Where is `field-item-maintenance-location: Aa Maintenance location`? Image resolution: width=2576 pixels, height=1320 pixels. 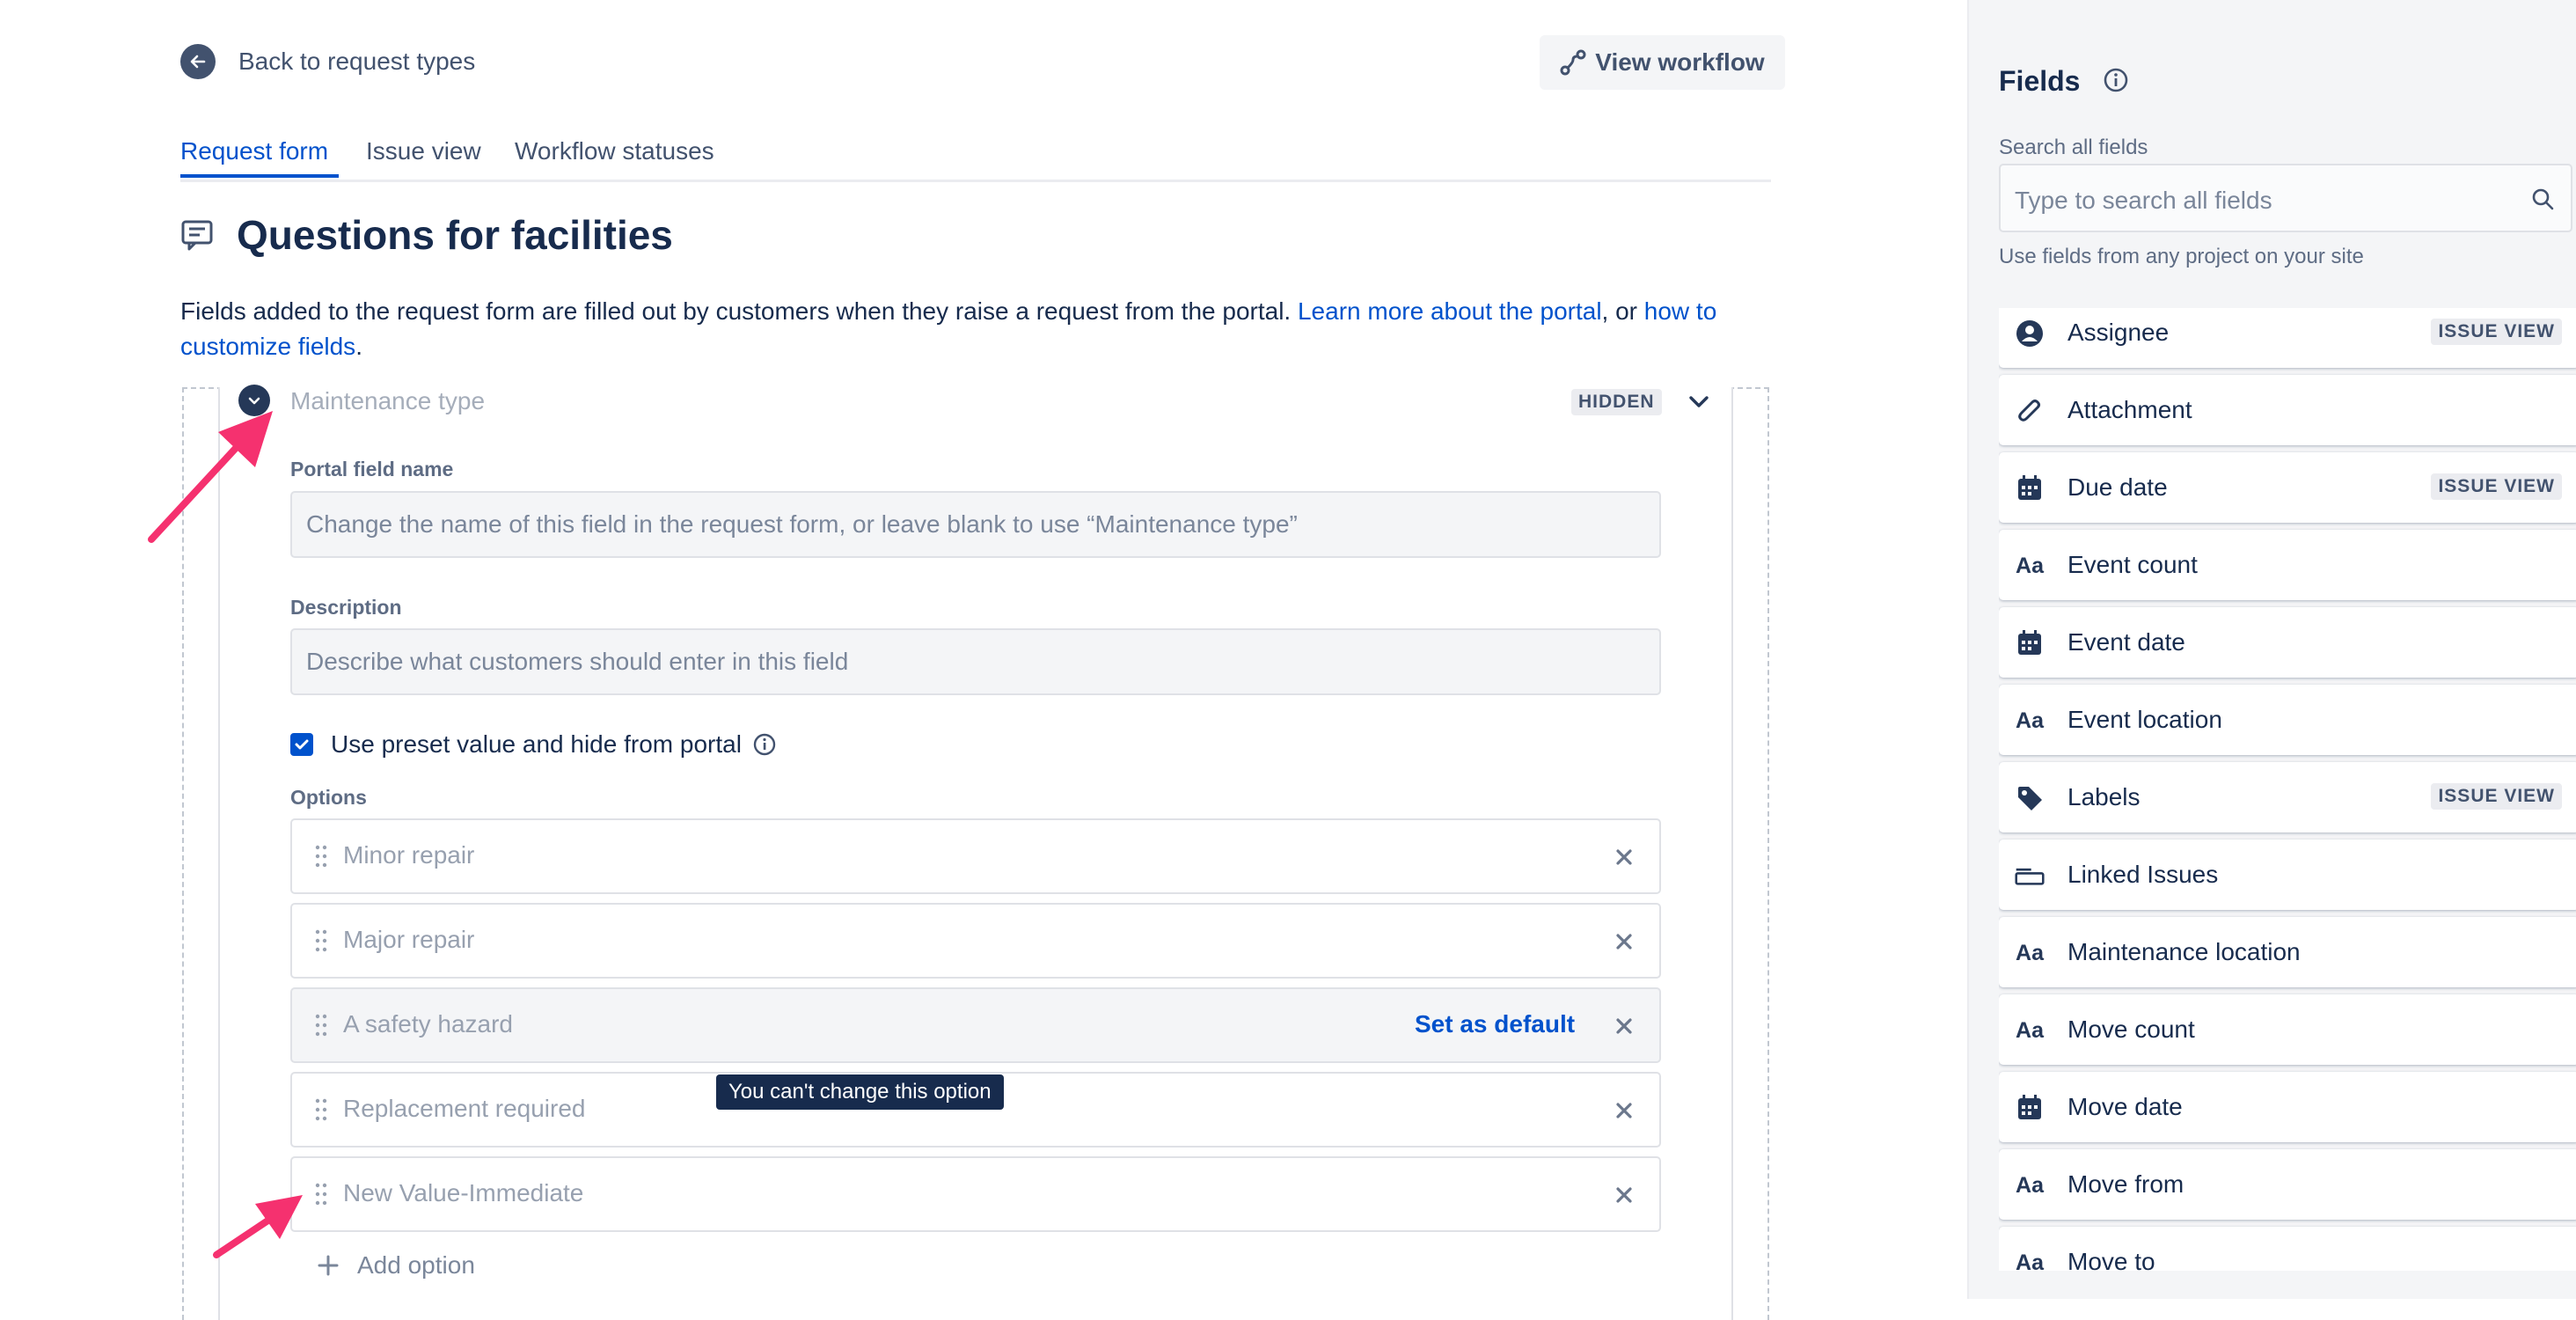
field-item-maintenance-location: Aa Maintenance location is located at coordinates (2287, 952).